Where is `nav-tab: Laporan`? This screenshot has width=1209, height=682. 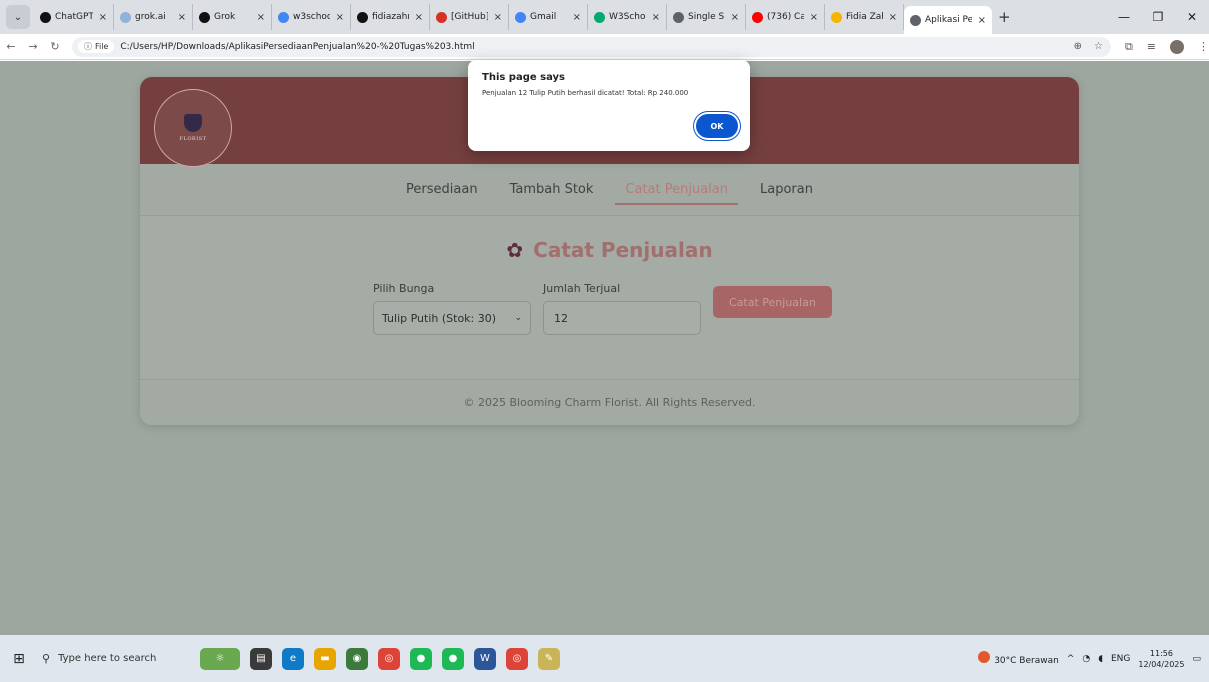
nav-tab: Laporan is located at coordinates (786, 189).